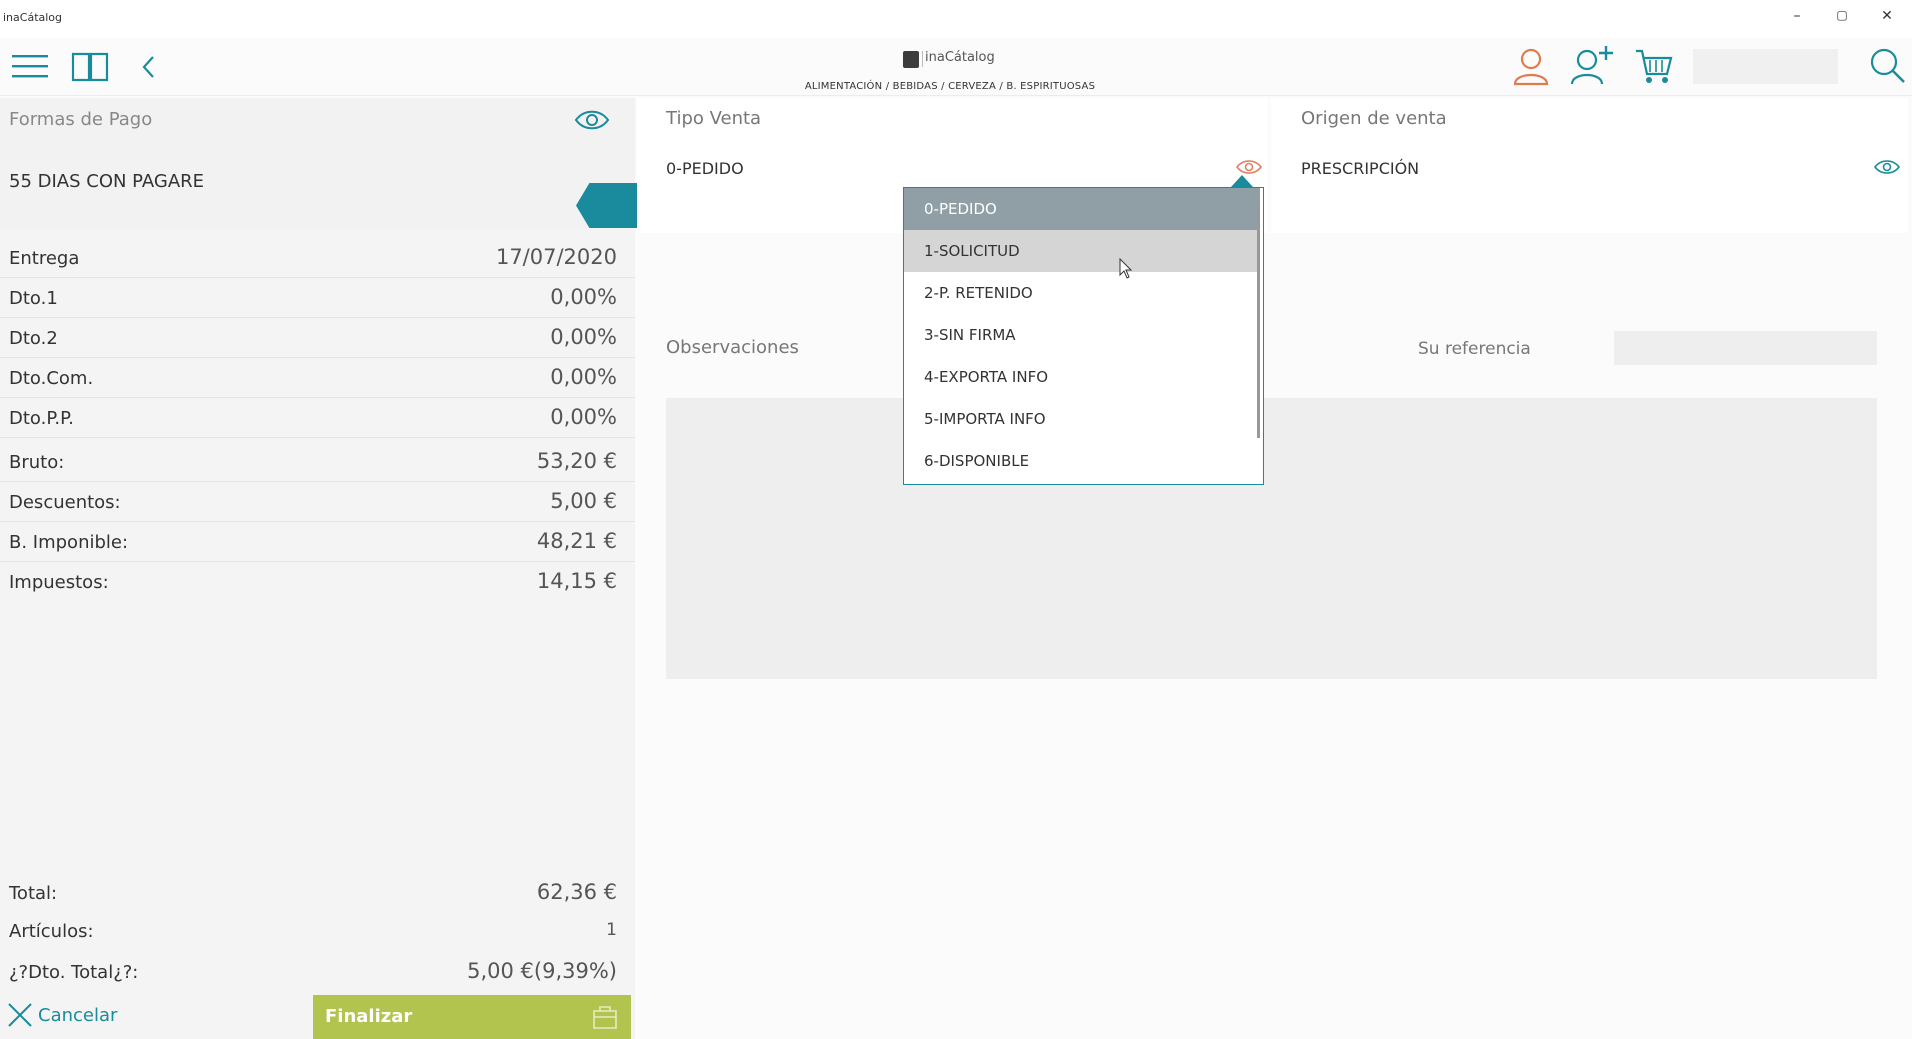 Image resolution: width=1912 pixels, height=1039 pixels. What do you see at coordinates (1126, 268) in the screenshot?
I see `mouse-cursor-icon` at bounding box center [1126, 268].